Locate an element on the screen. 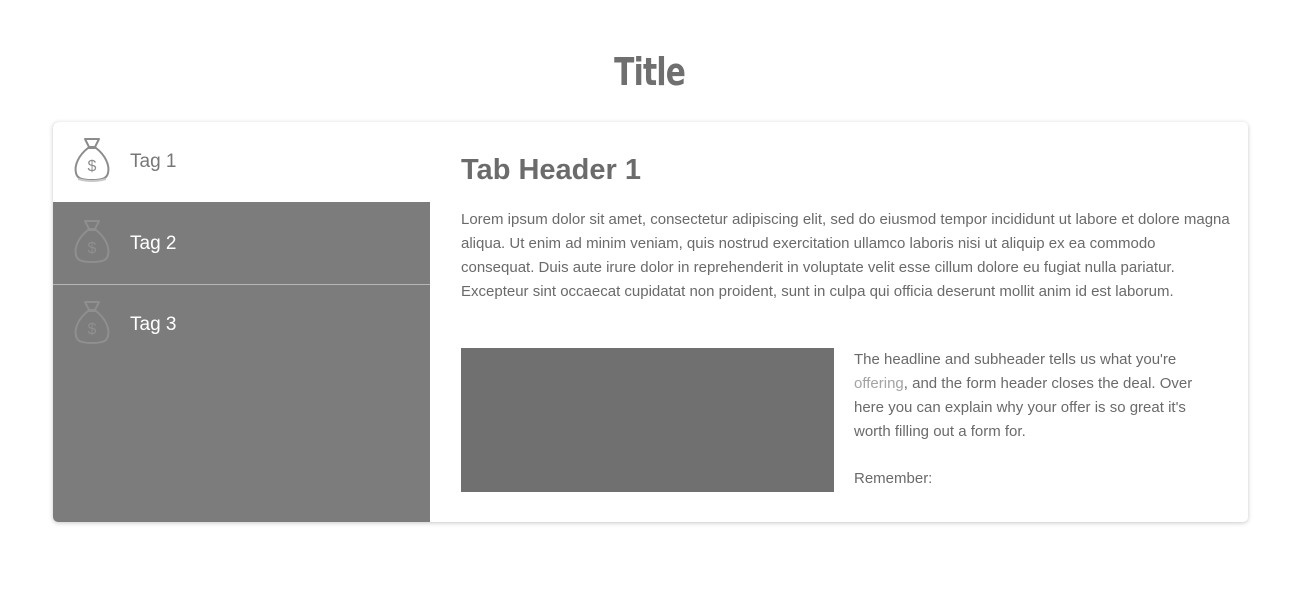  remember-text: Remember: is located at coordinates (893, 478).